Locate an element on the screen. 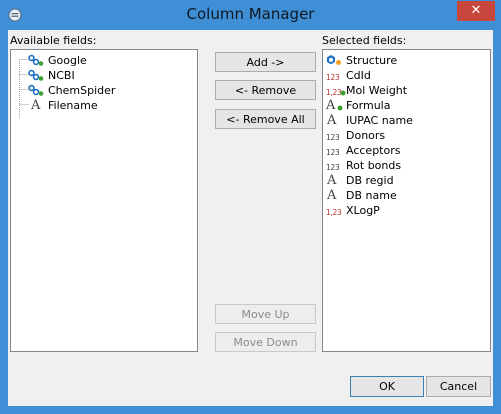  available-item-label: NCBI is located at coordinates (61, 75).